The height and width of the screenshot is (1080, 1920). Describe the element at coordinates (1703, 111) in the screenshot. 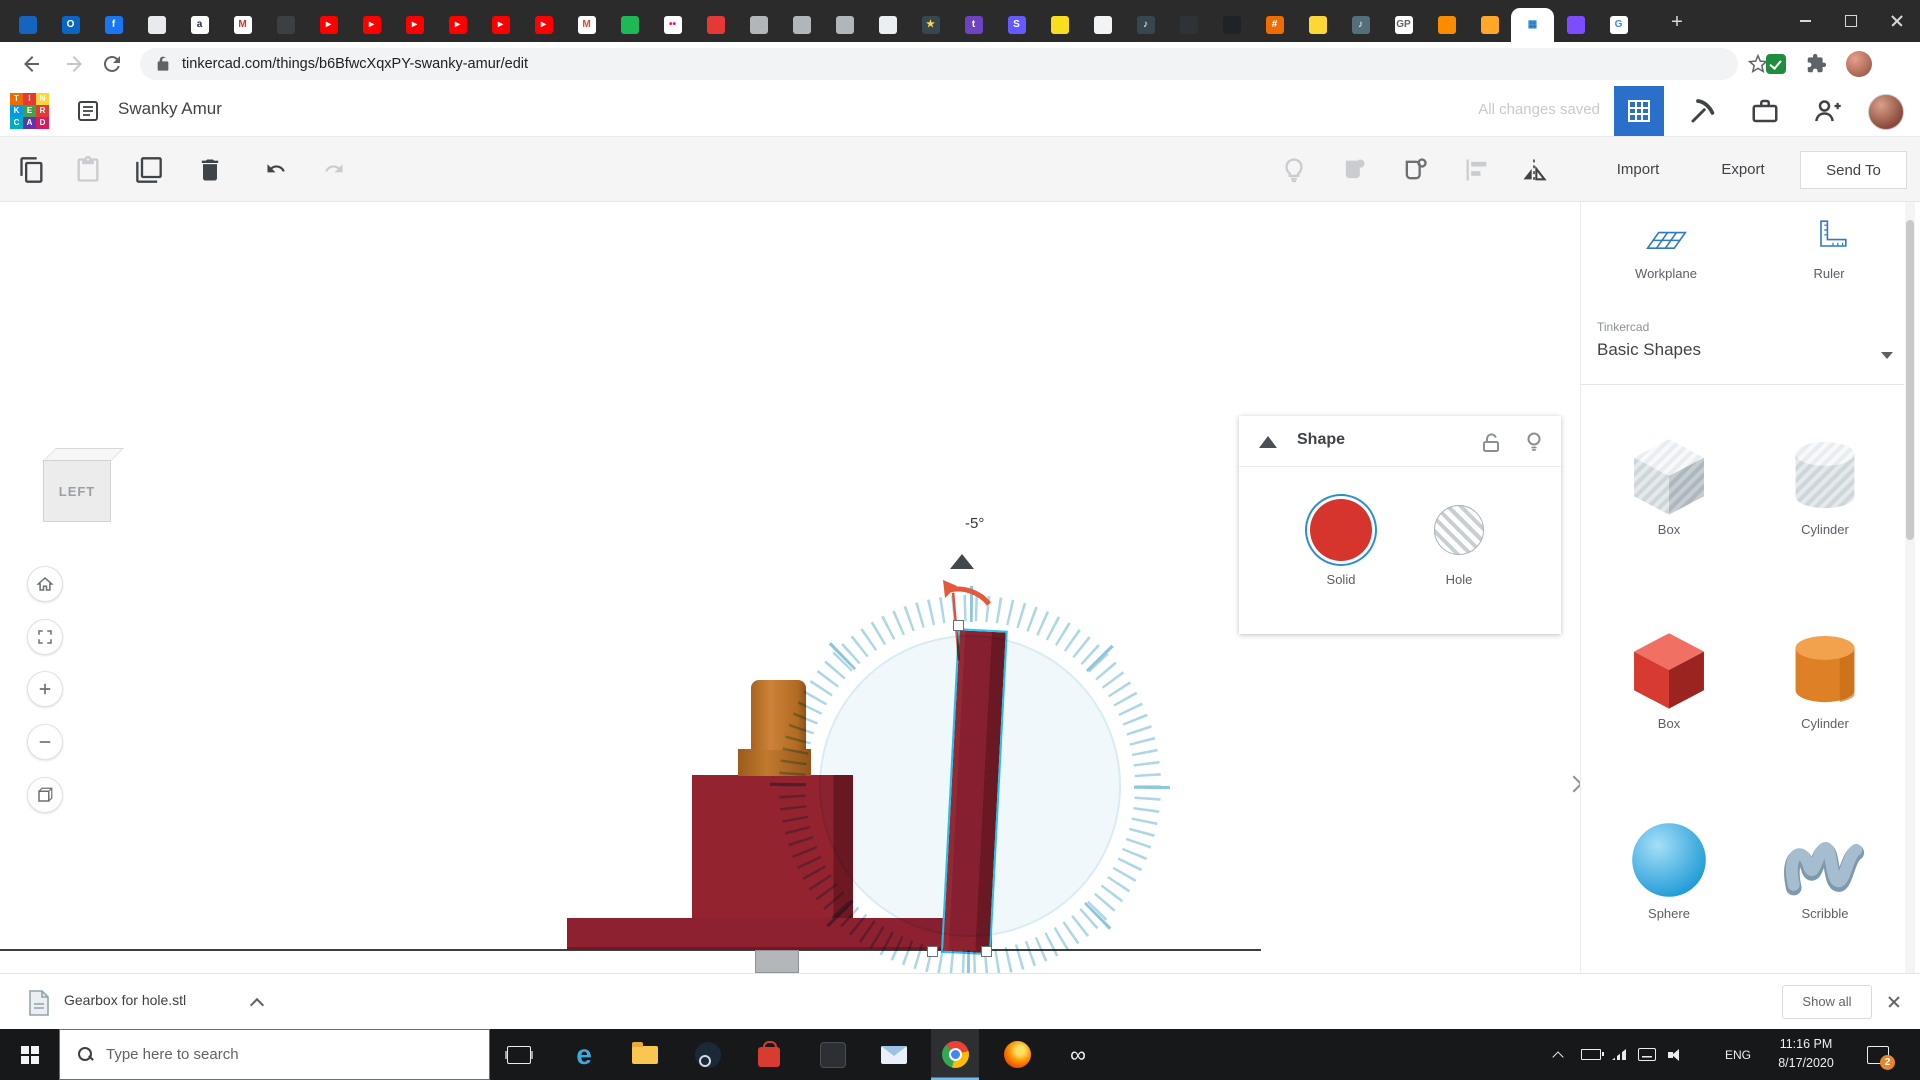

I see `minecraft-pickaxe-icon` at that location.